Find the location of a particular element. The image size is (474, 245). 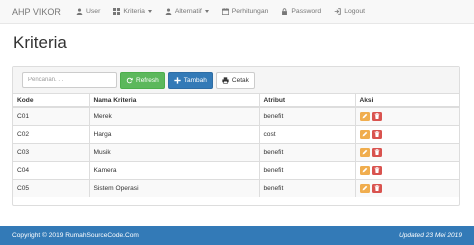

refresh-button: Refresh is located at coordinates (142, 80).